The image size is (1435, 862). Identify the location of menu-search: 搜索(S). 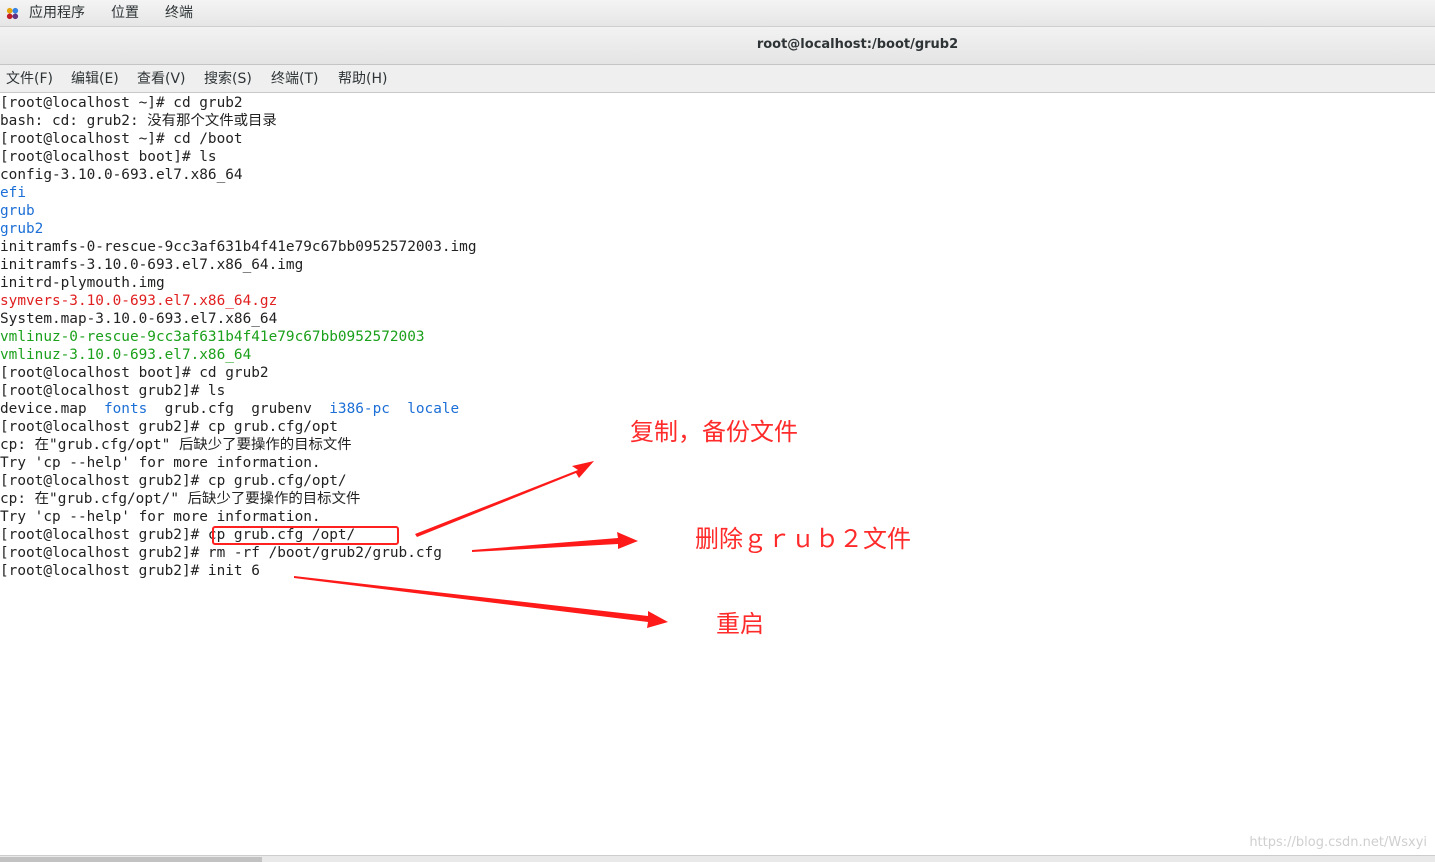
(228, 79).